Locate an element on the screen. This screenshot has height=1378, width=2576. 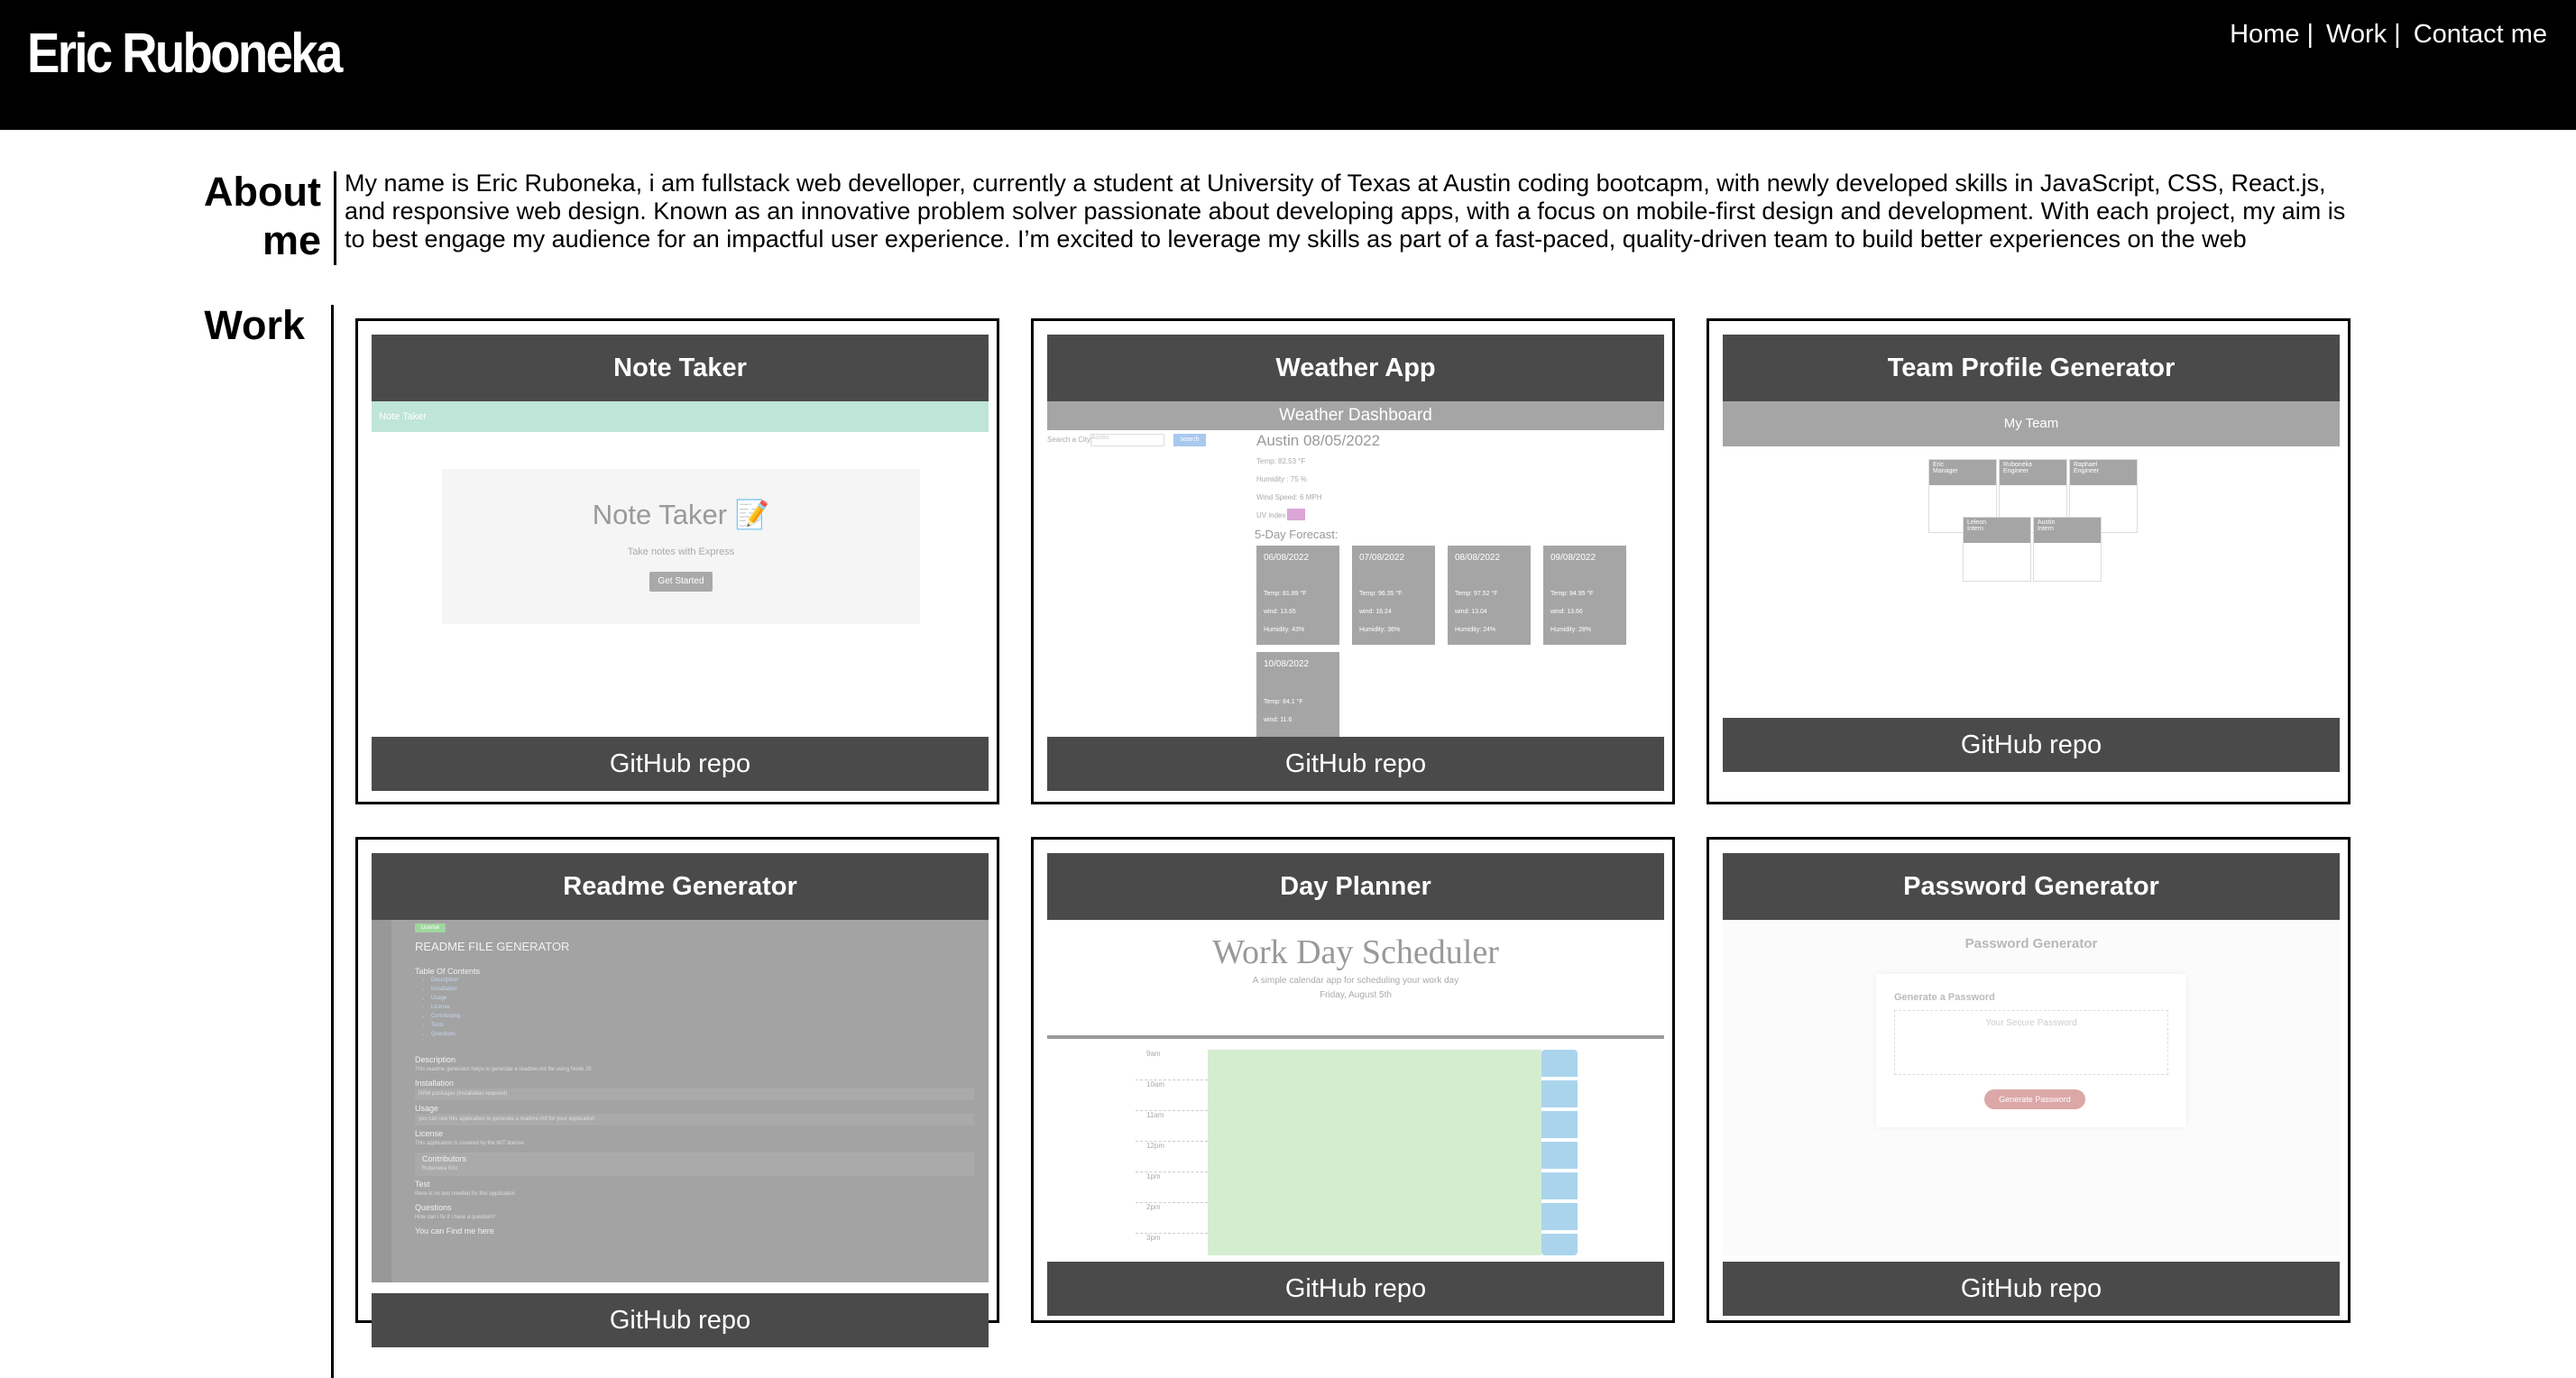
forecast-temp: Temp: 81.89 °F is located at coordinates (1285, 594).